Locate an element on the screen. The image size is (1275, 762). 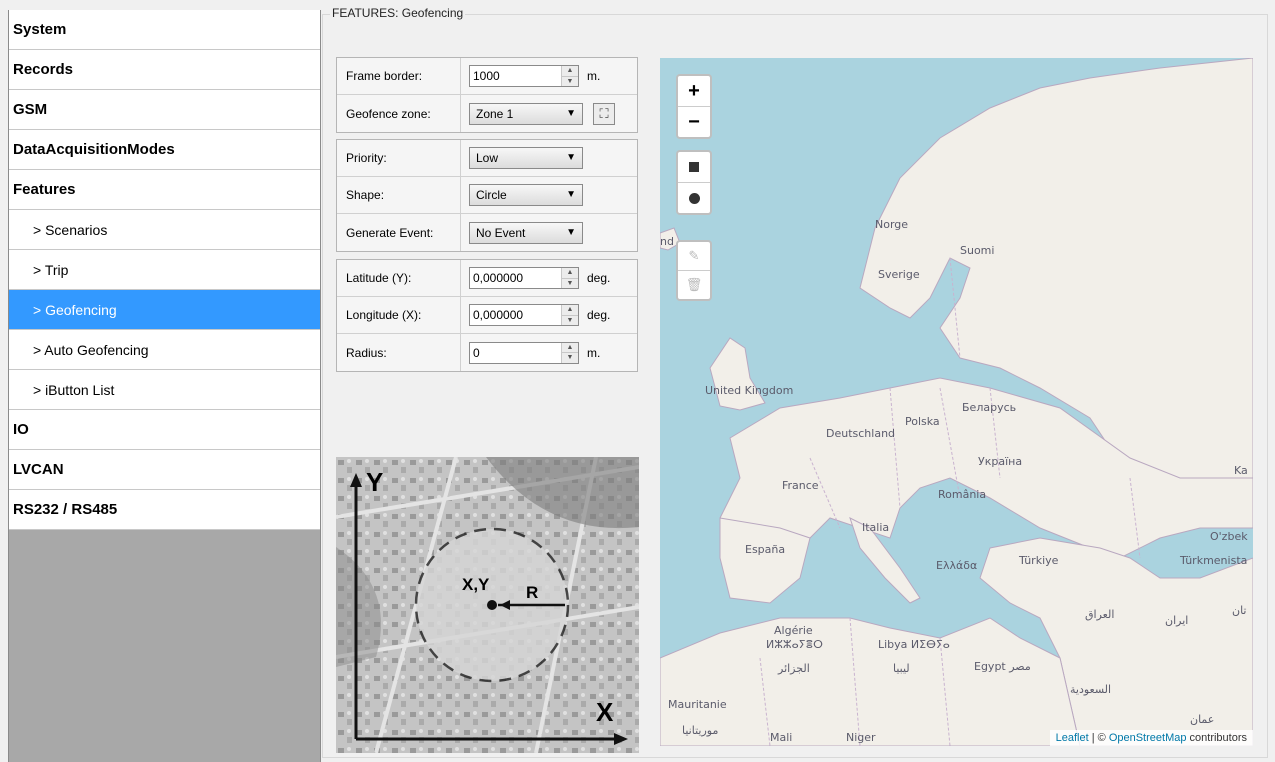
radius-spinner: 0 ▲ ▼ is located at coordinates (524, 352).